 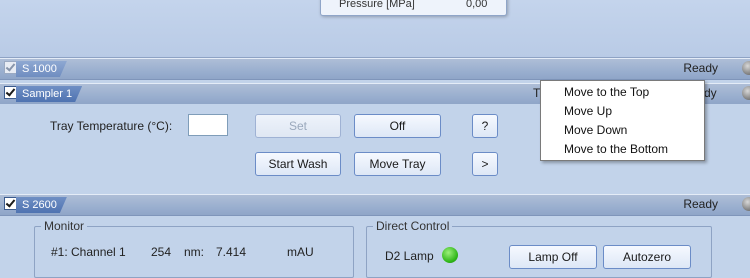 I want to click on menu-item-move-up: Move Up, so click(x=588, y=111).